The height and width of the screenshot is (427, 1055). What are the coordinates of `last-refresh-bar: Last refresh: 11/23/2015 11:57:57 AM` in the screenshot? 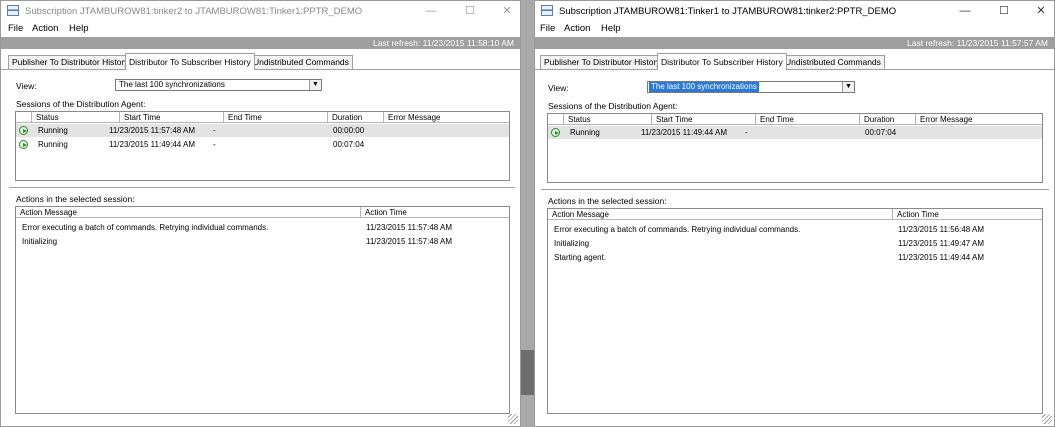 It's located at (794, 43).